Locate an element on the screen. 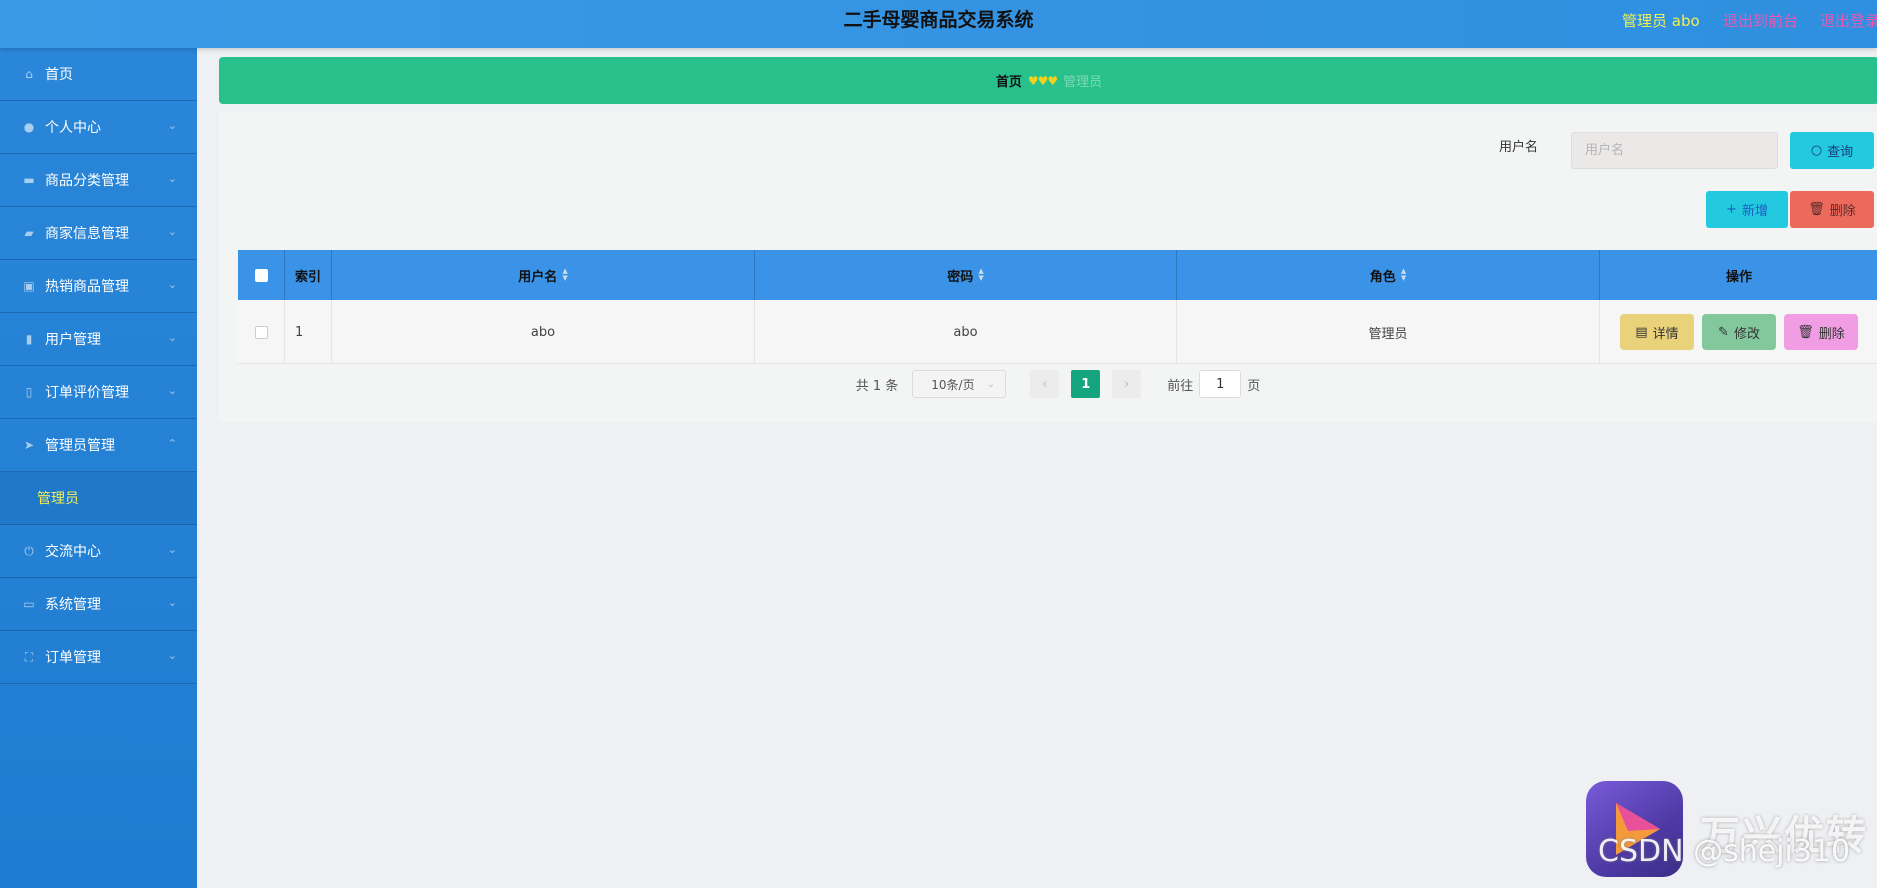  fullscreen-icon: ⛶ is located at coordinates (29, 656).